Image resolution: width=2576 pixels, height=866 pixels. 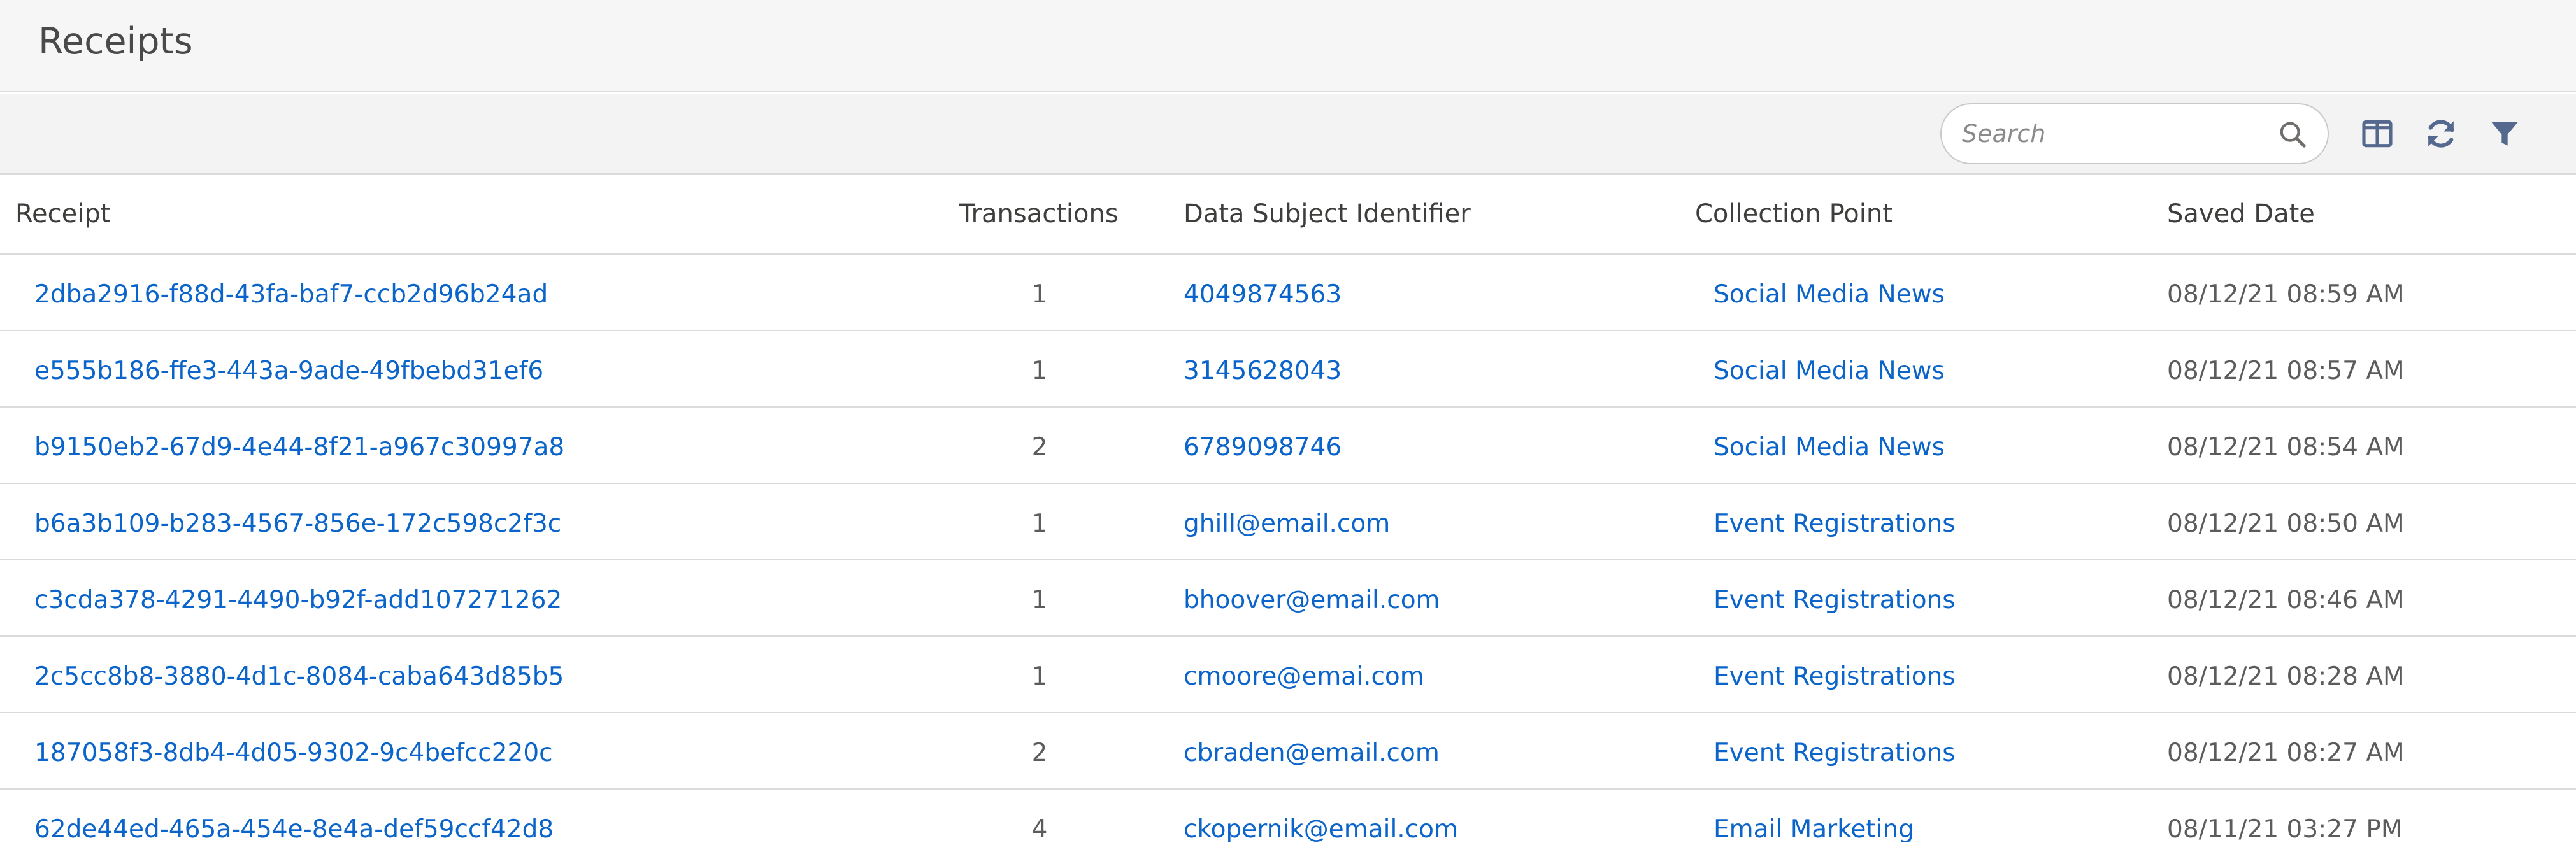 What do you see at coordinates (1263, 294) in the screenshot?
I see `data-subject-identifier-link: 4049874563` at bounding box center [1263, 294].